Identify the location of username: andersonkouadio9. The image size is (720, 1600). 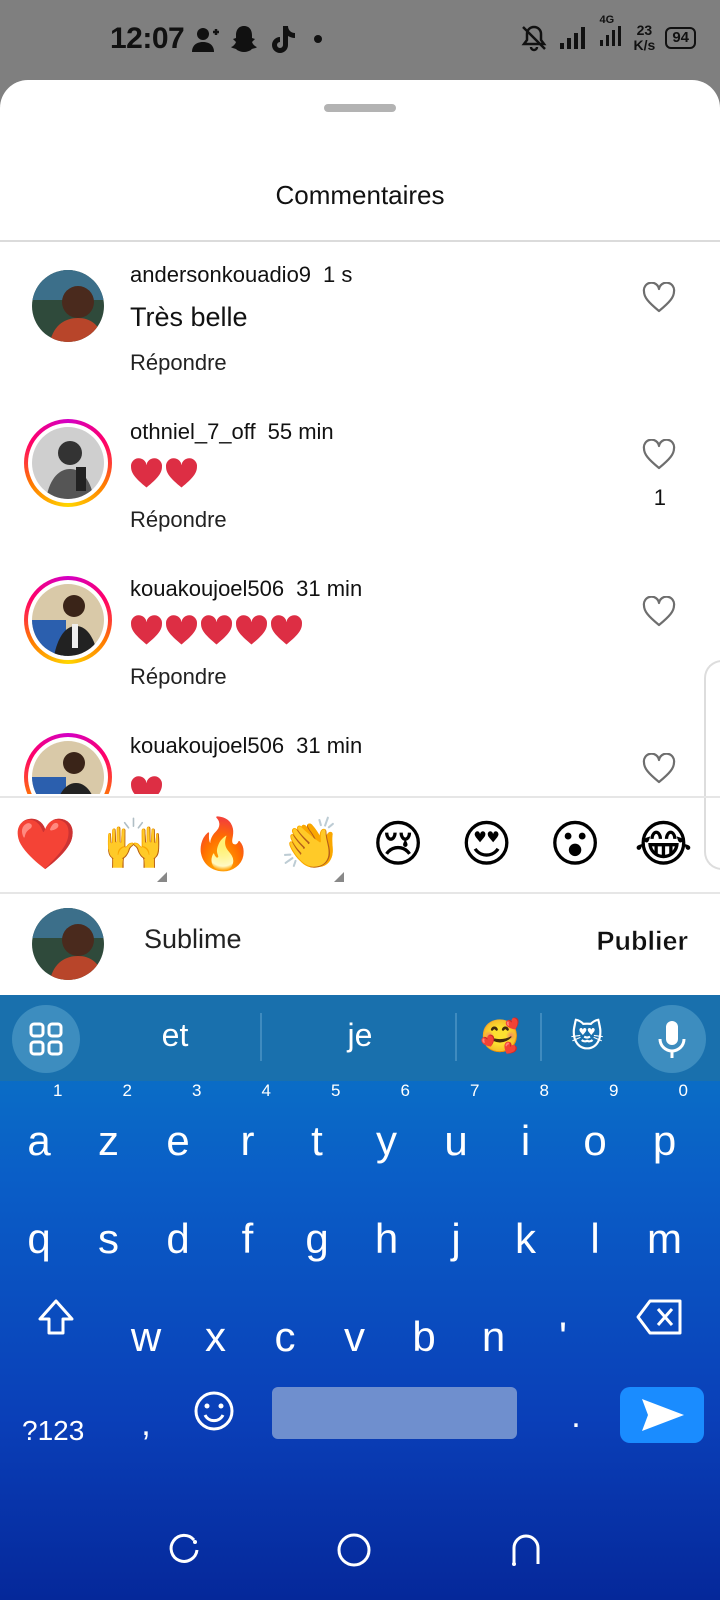
(220, 274).